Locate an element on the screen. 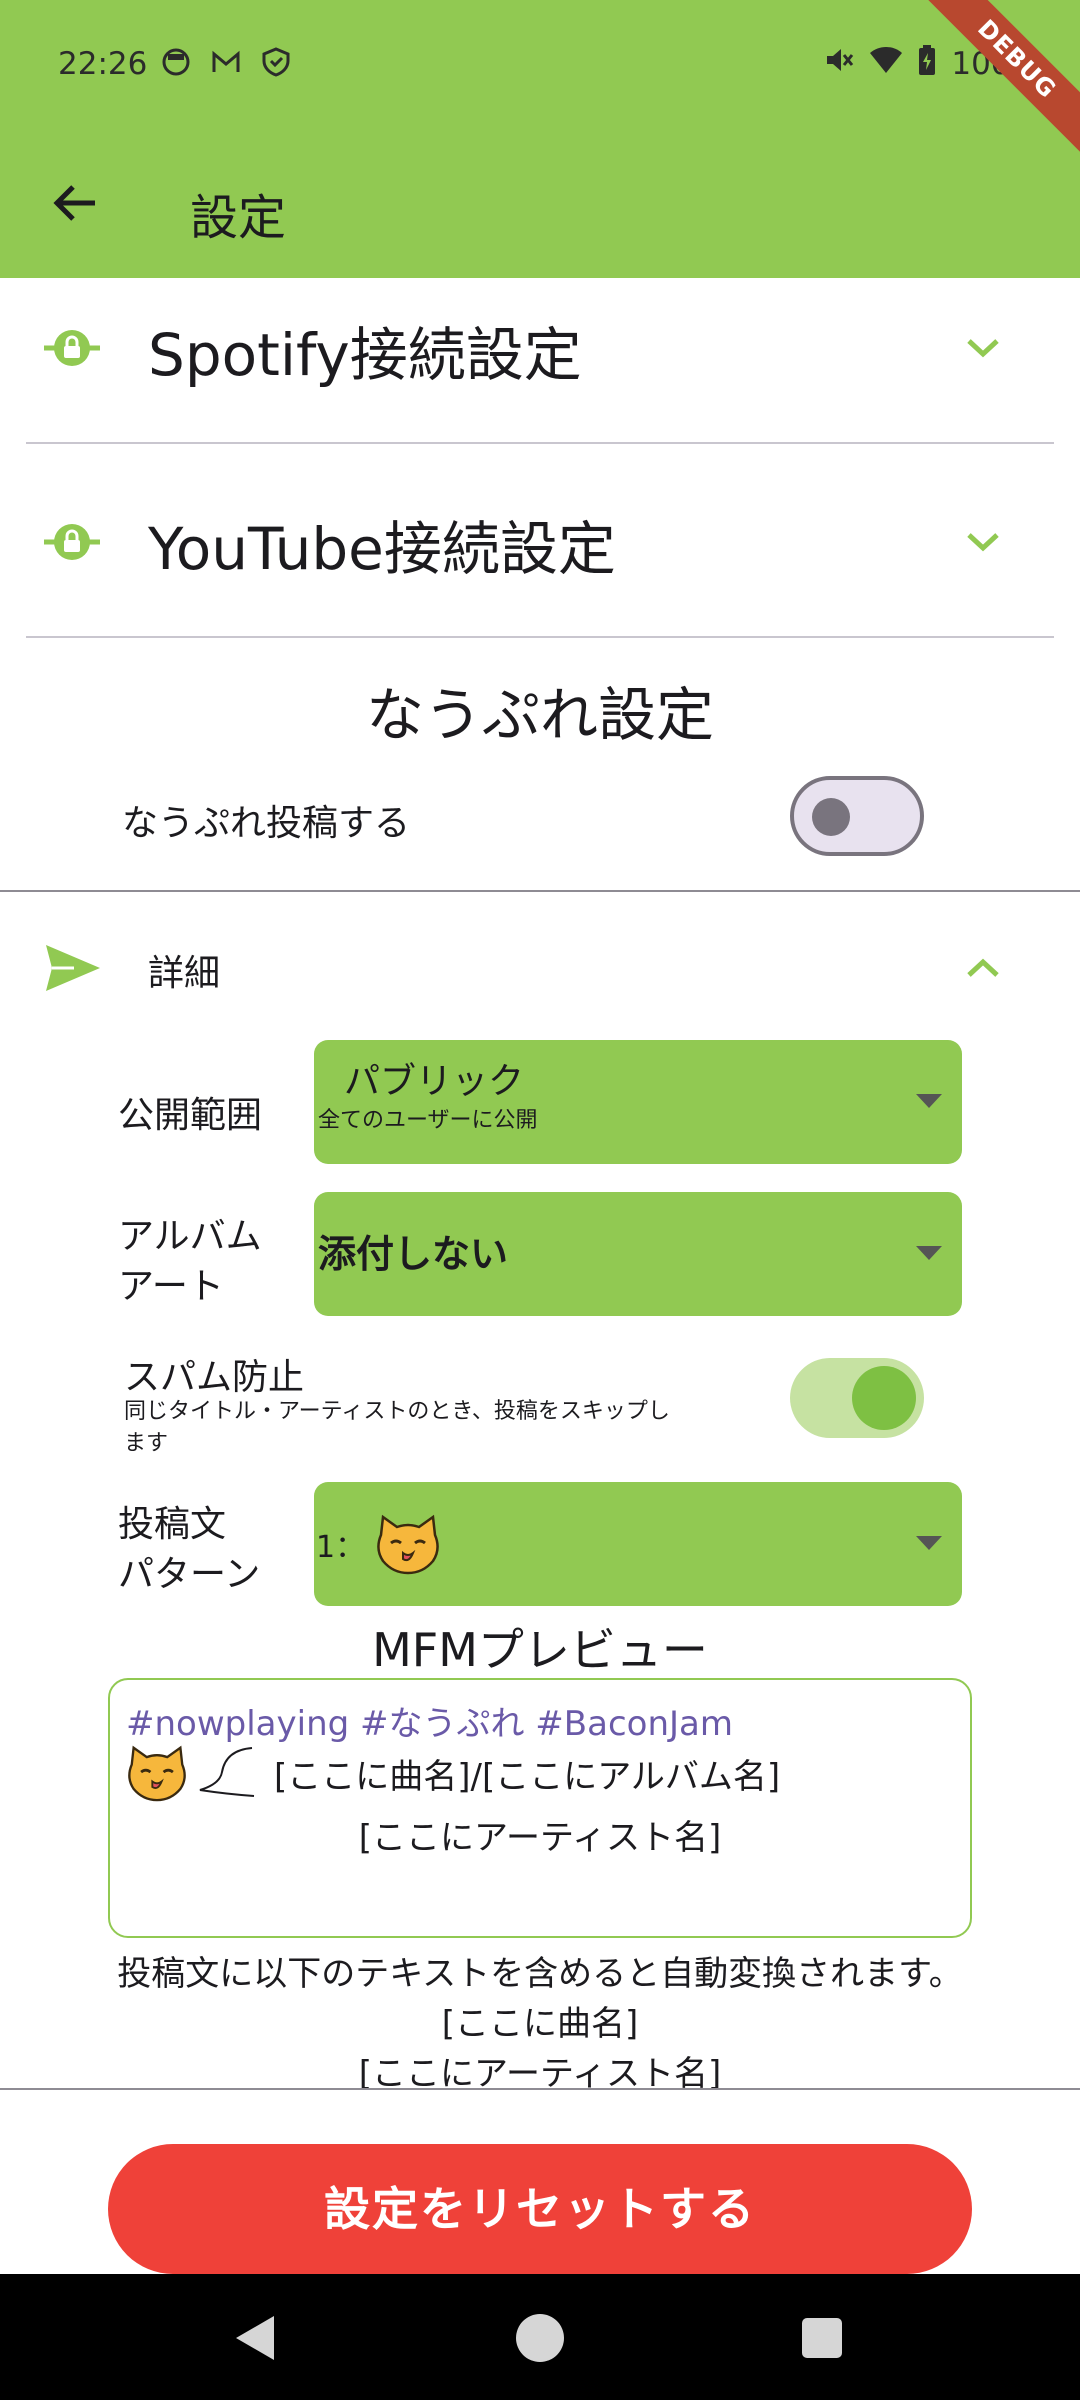  status-notification-icons is located at coordinates (226, 62).